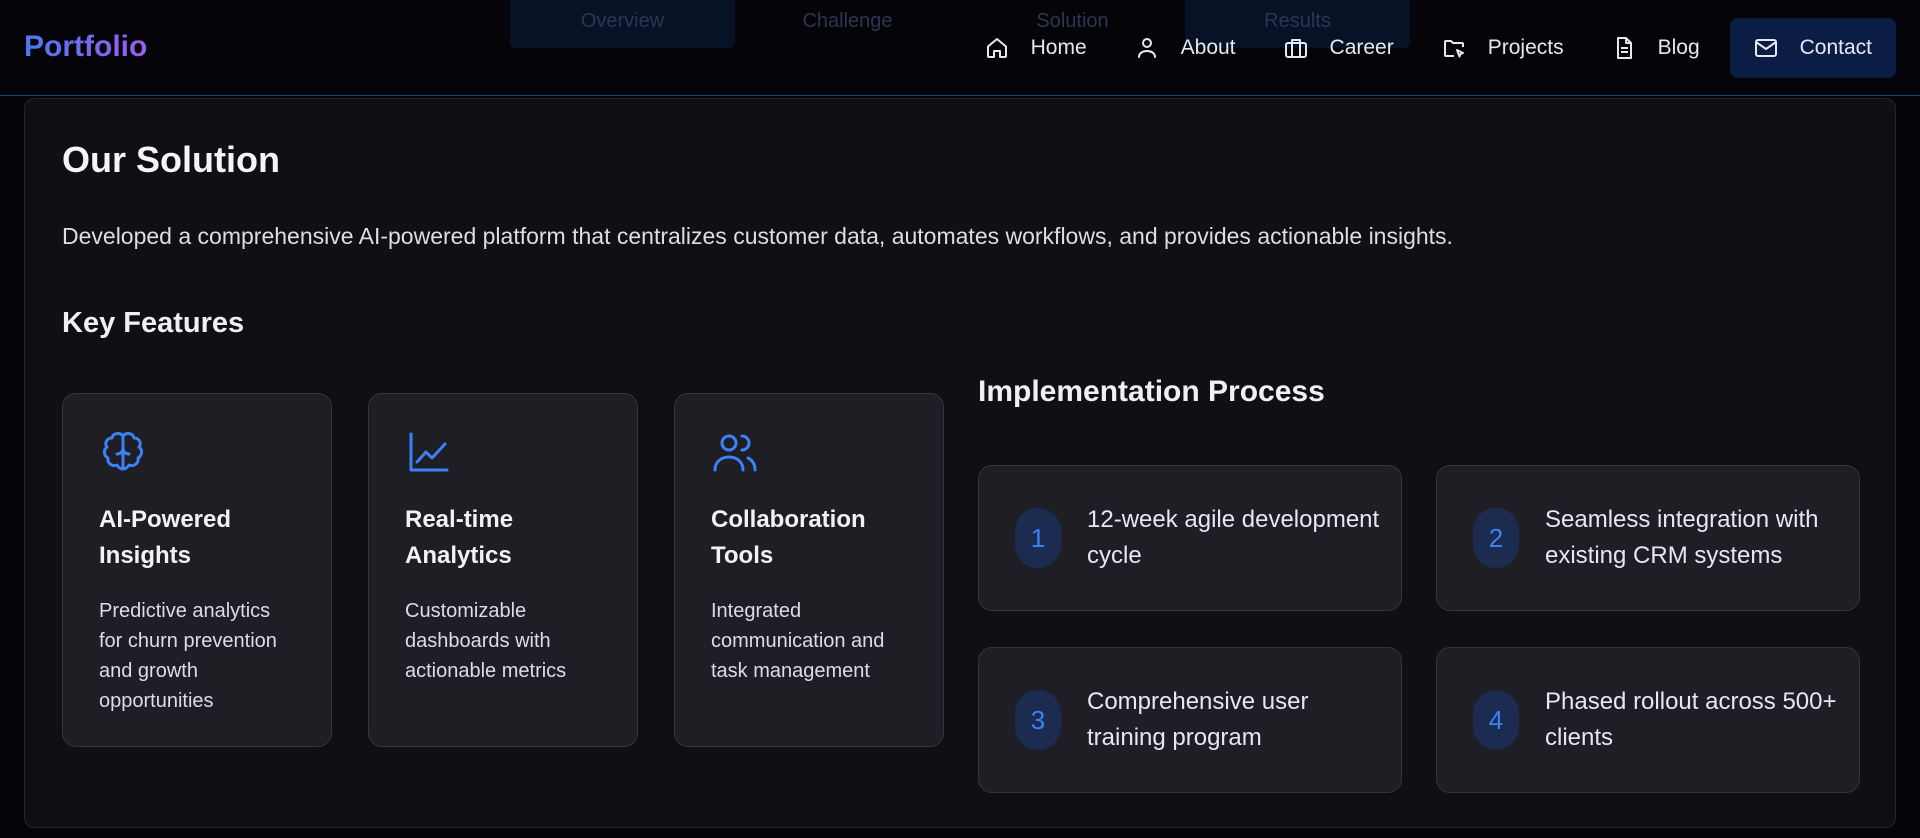 This screenshot has height=838, width=1920. What do you see at coordinates (1233, 537) in the screenshot?
I see `step-text: 12-week agile development cycle` at bounding box center [1233, 537].